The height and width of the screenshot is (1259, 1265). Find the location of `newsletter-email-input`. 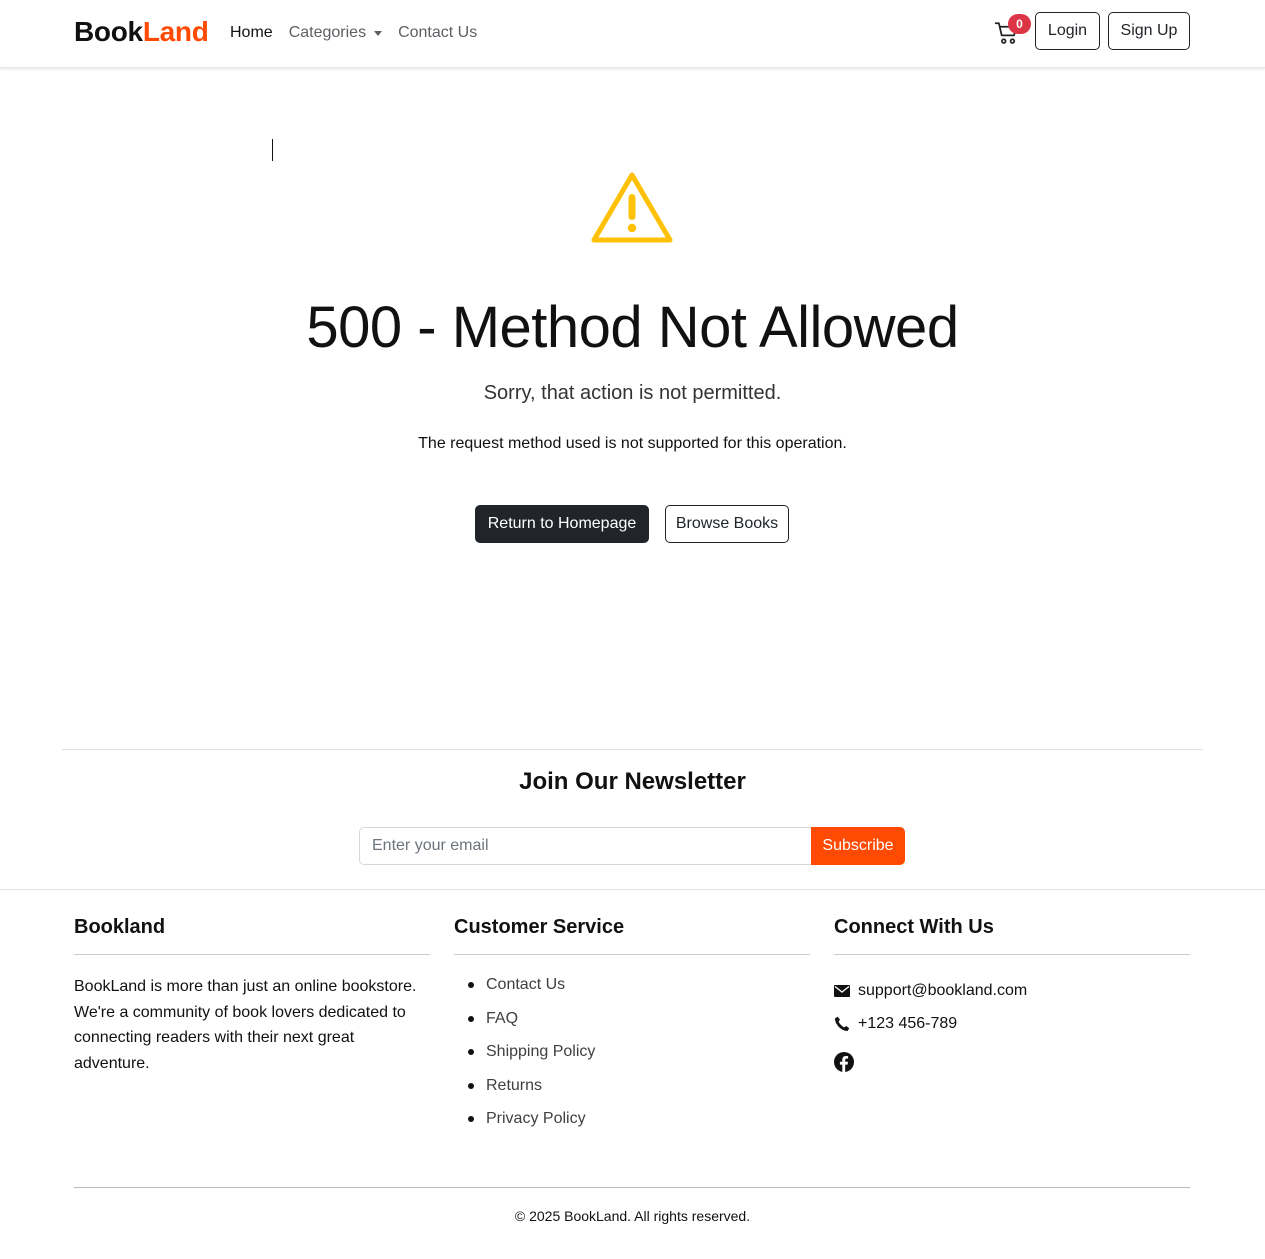

newsletter-email-input is located at coordinates (585, 846).